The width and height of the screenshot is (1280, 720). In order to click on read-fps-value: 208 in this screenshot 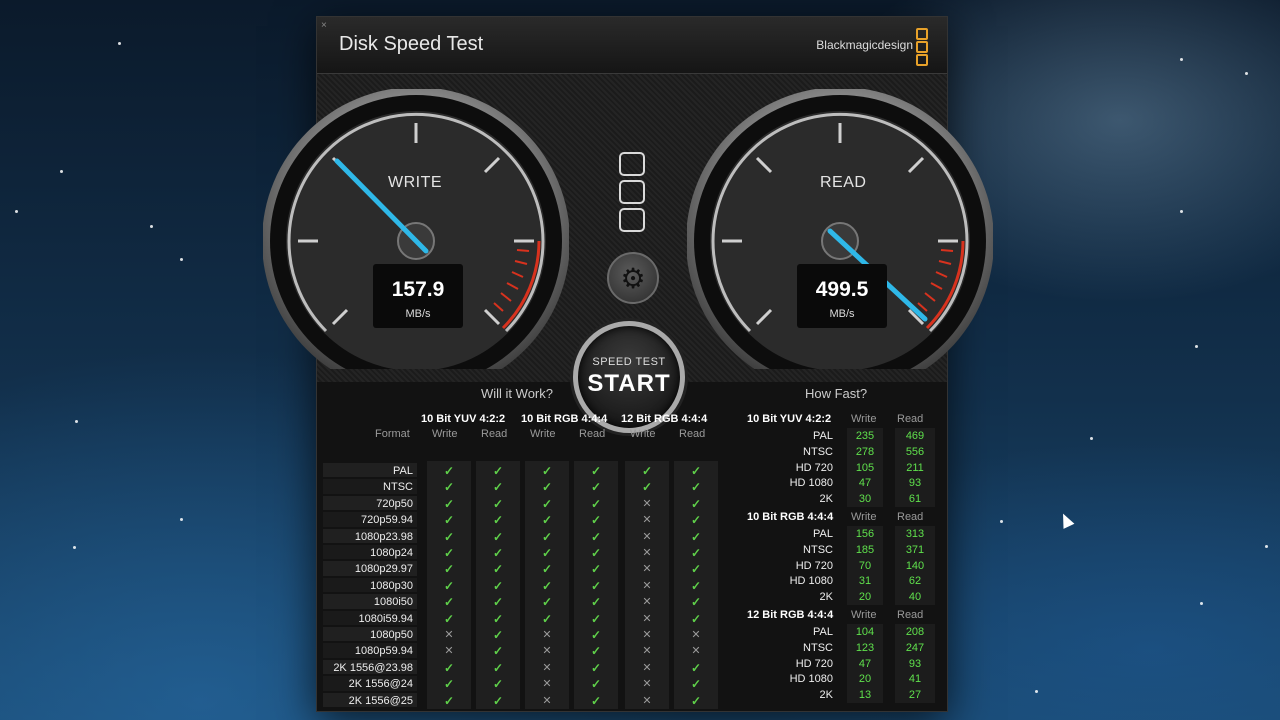, I will do `click(915, 632)`.